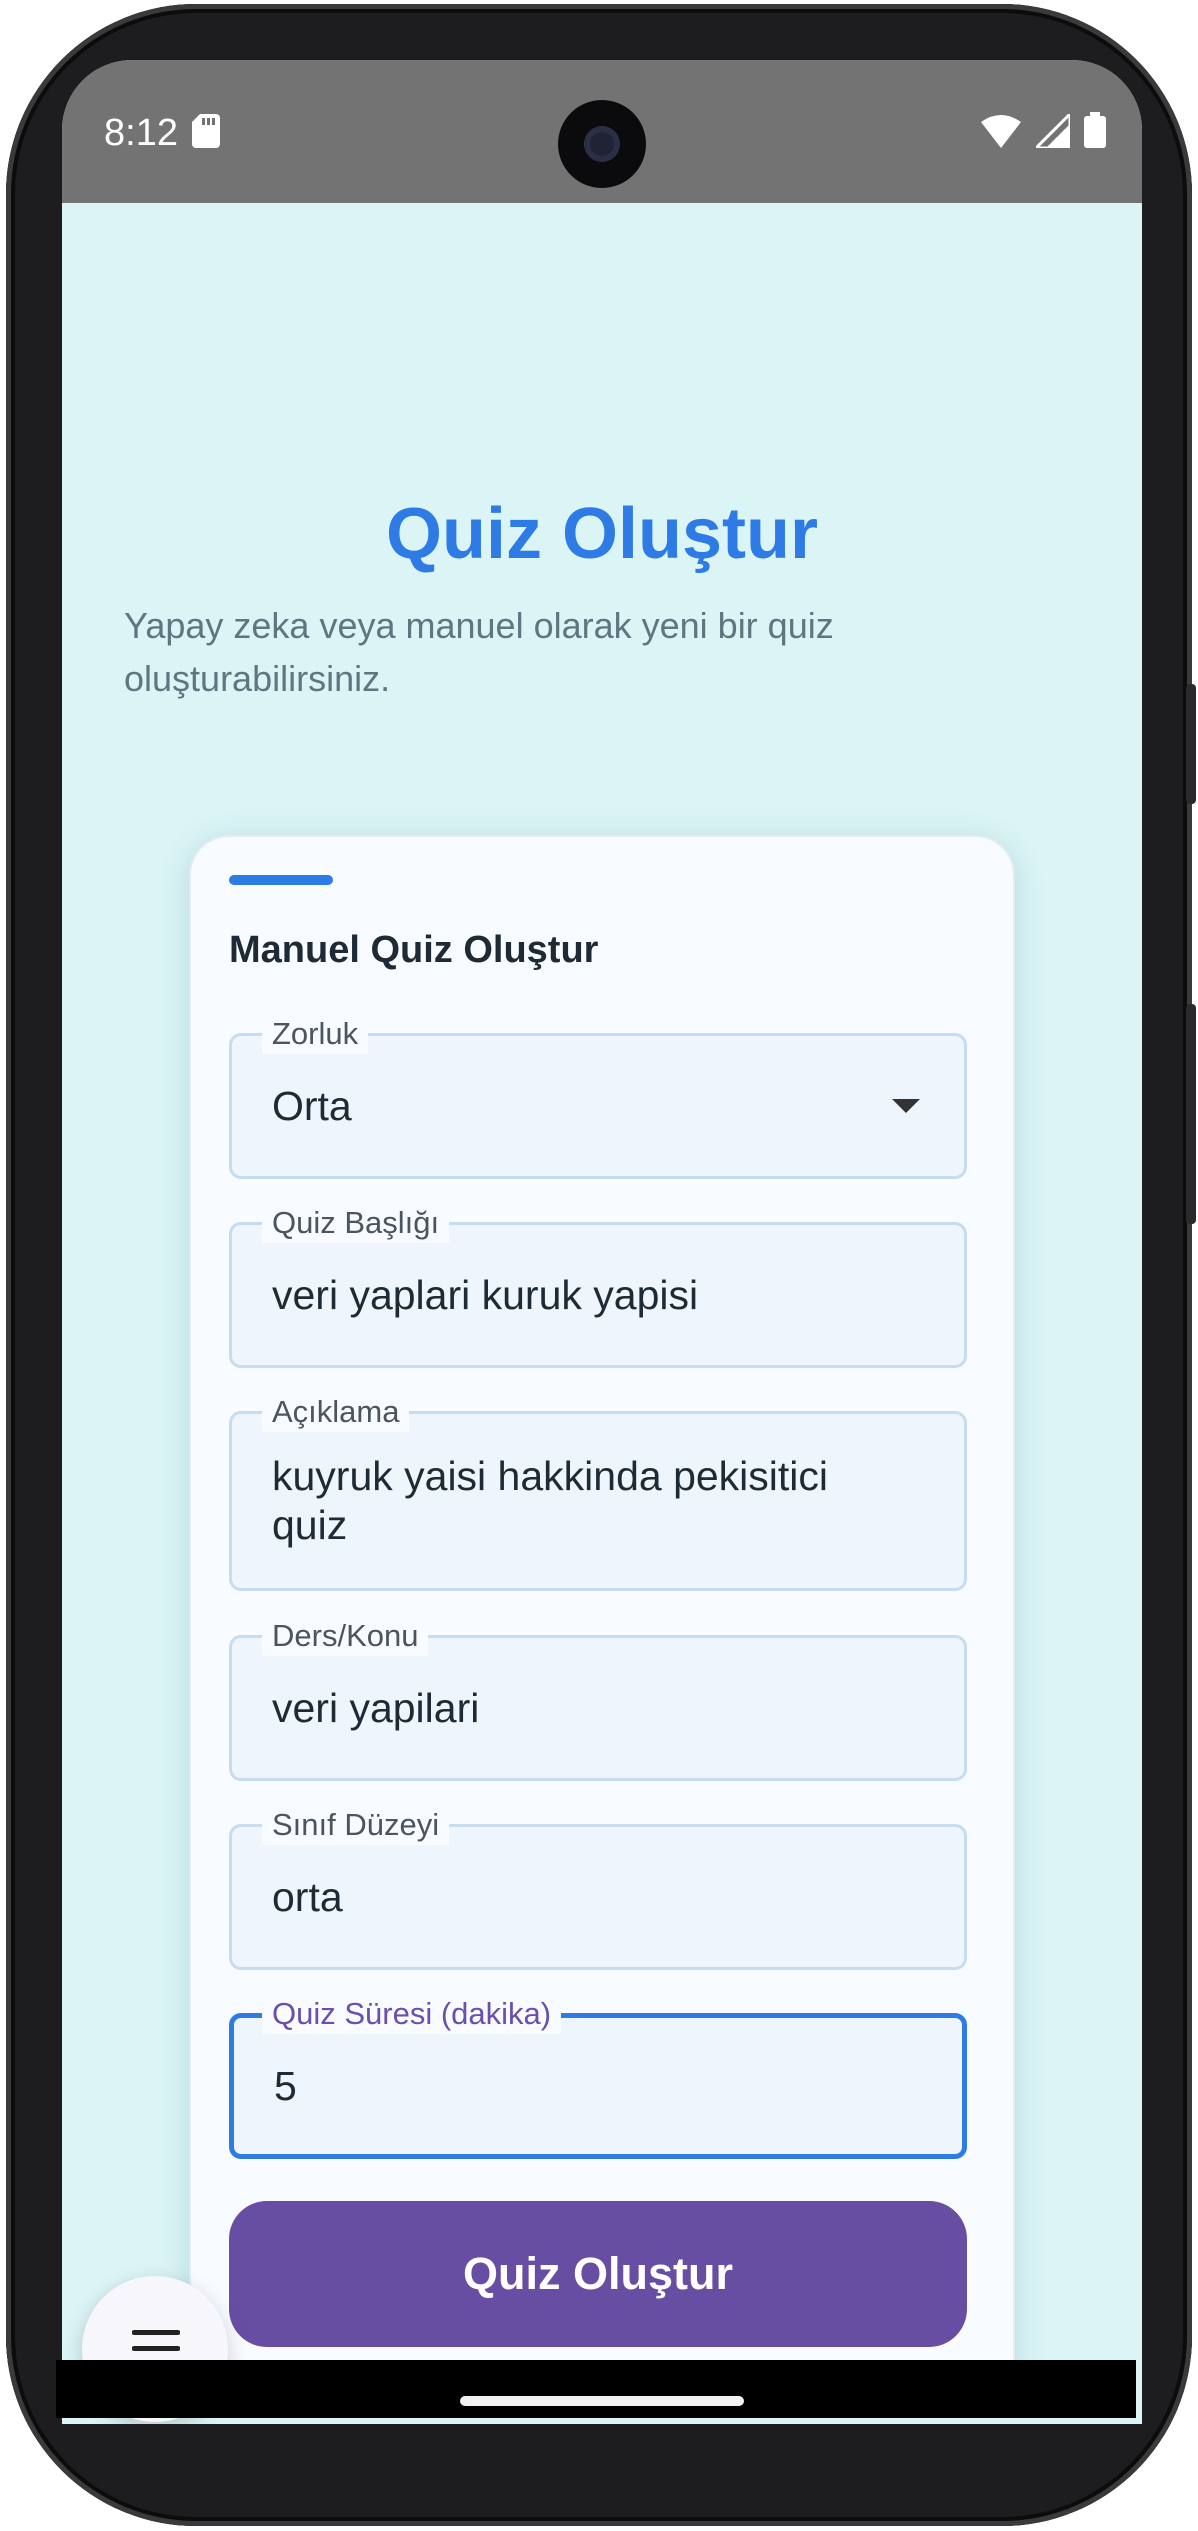  I want to click on description-value: kuyruk yaisi hakkinda pekisitici quiz, so click(550, 1500).